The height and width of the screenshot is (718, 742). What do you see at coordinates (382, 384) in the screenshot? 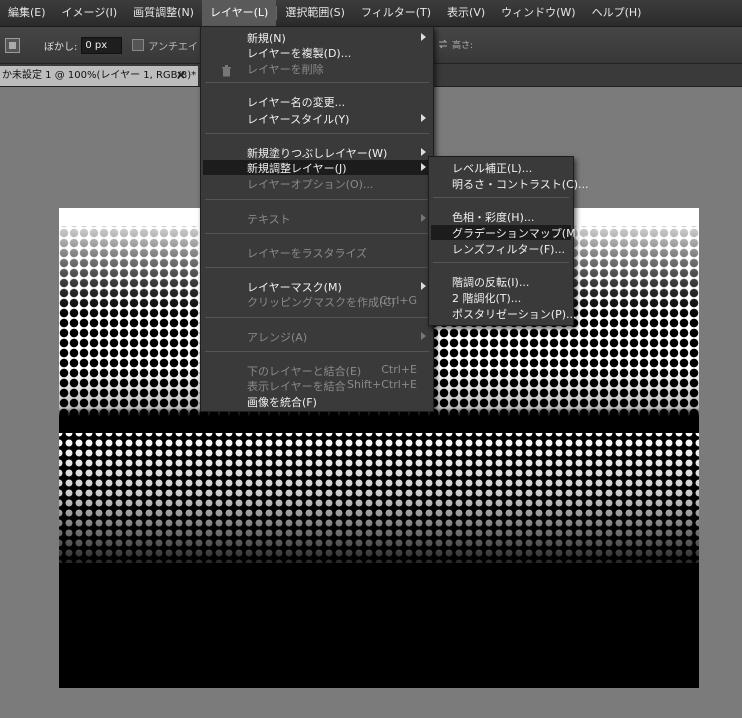
I see `merge-visible-shortcut: Shift+Ctrl+E` at bounding box center [382, 384].